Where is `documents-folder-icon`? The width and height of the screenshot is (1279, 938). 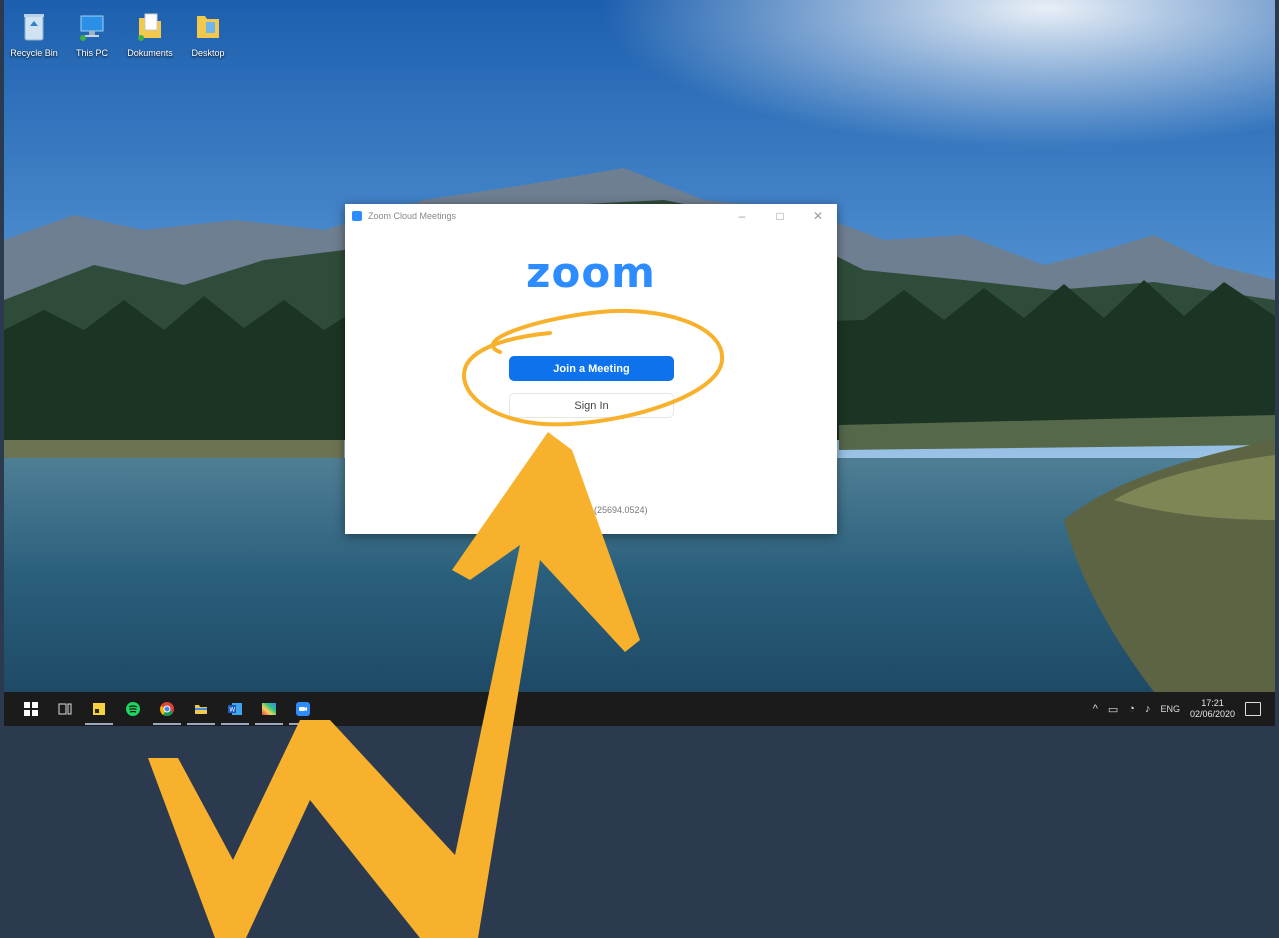 documents-folder-icon is located at coordinates (149, 27).